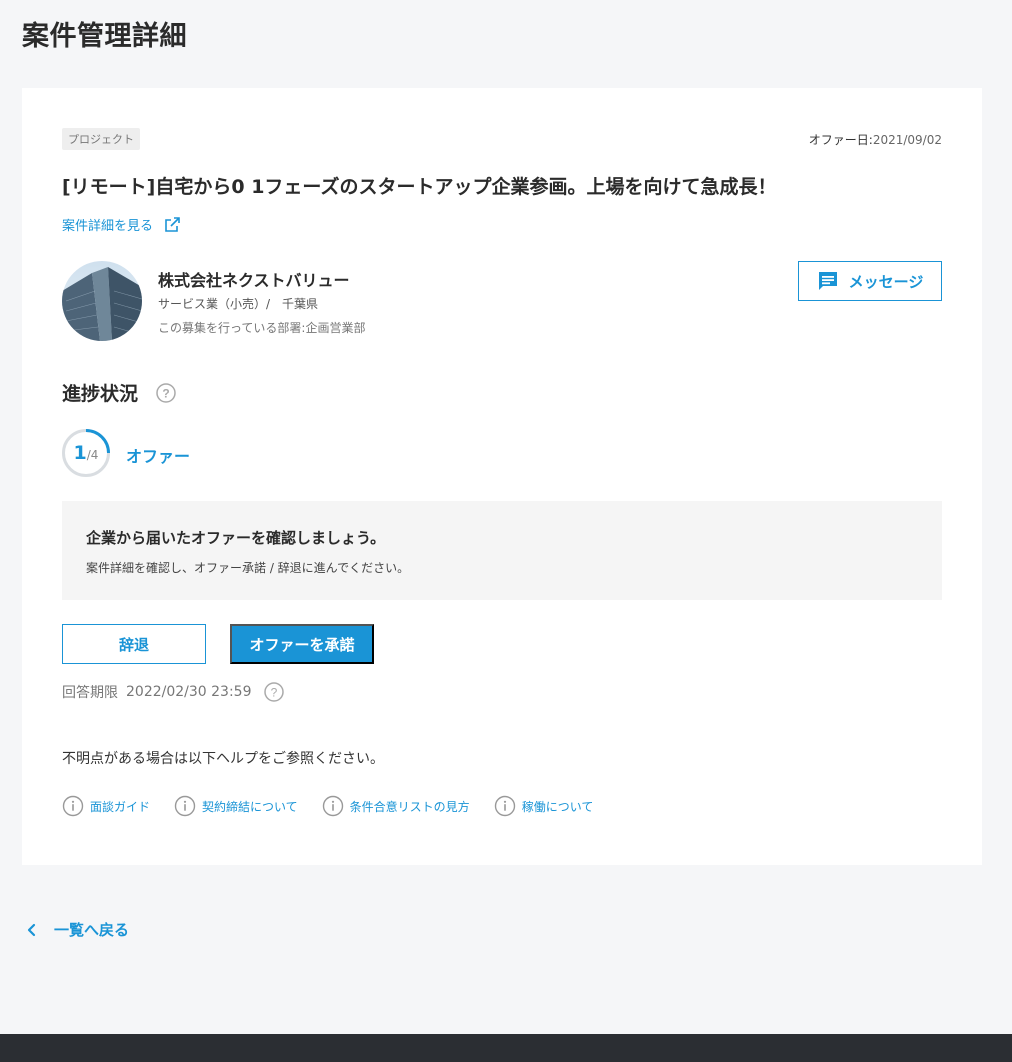 This screenshot has height=1062, width=1012. Describe the element at coordinates (189, 692) in the screenshot. I see `deadline-value: 2022/02/30 23:59` at that location.